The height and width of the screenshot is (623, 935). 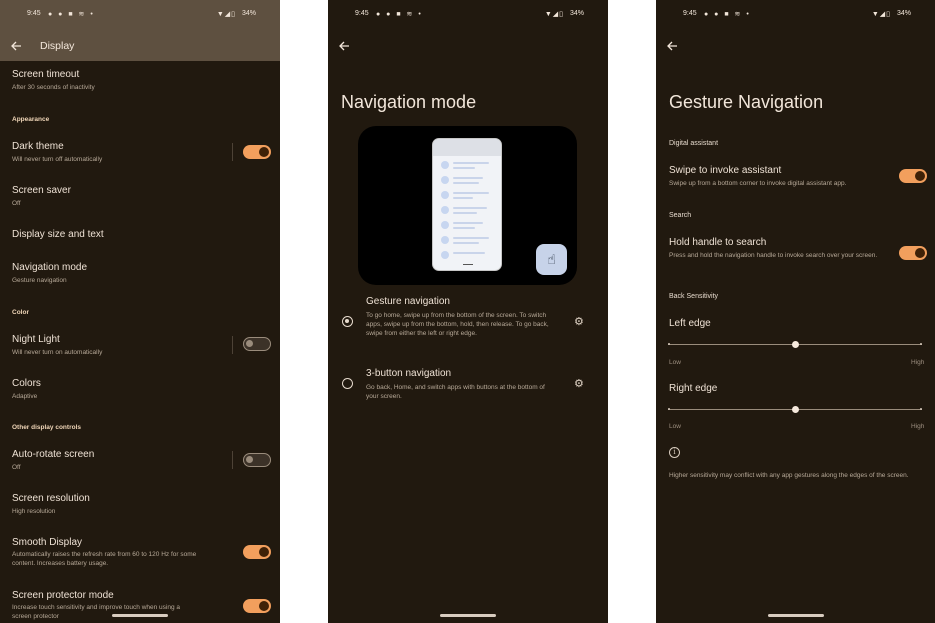 I want to click on display-size-title: Display size and text, so click(x=58, y=234).